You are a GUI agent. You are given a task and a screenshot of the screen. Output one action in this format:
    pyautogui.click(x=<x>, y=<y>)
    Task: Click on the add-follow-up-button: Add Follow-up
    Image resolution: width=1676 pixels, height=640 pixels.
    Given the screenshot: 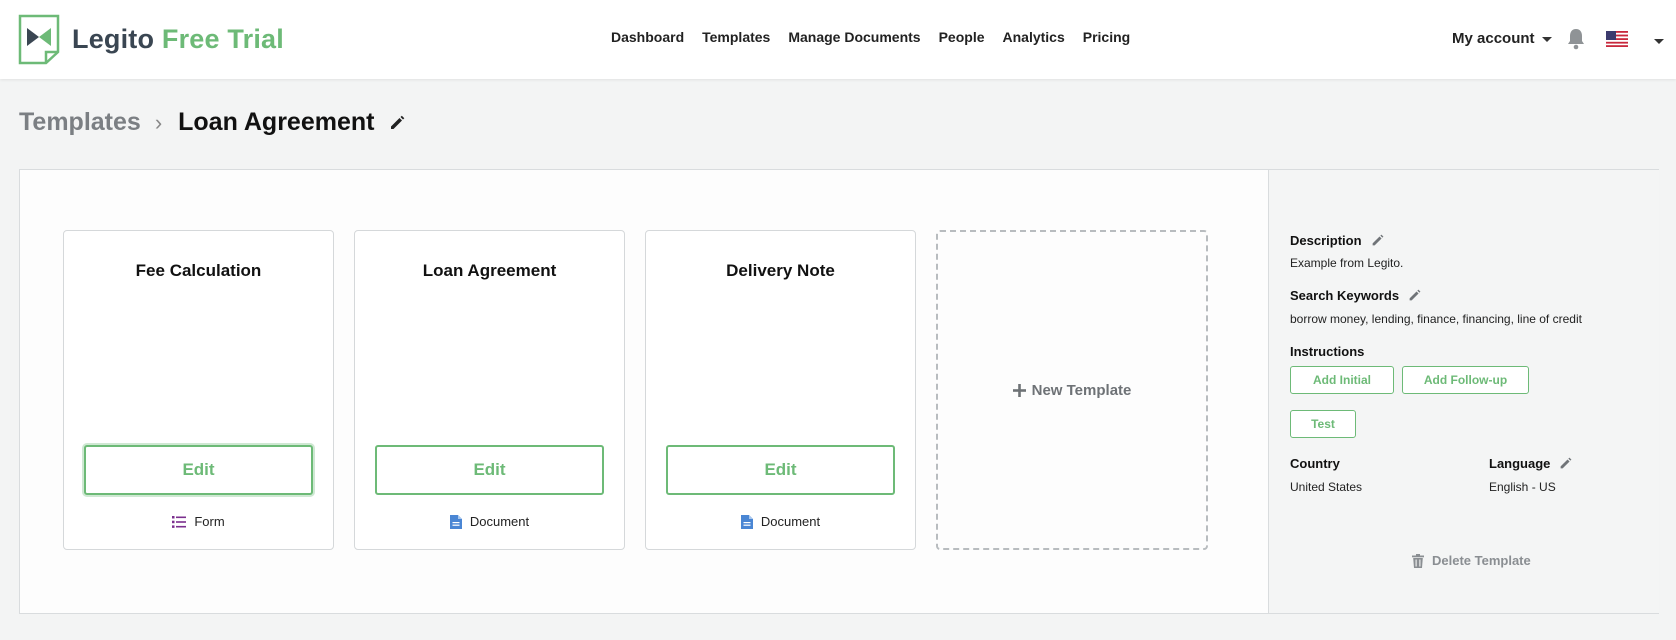 What is the action you would take?
    pyautogui.click(x=1465, y=380)
    